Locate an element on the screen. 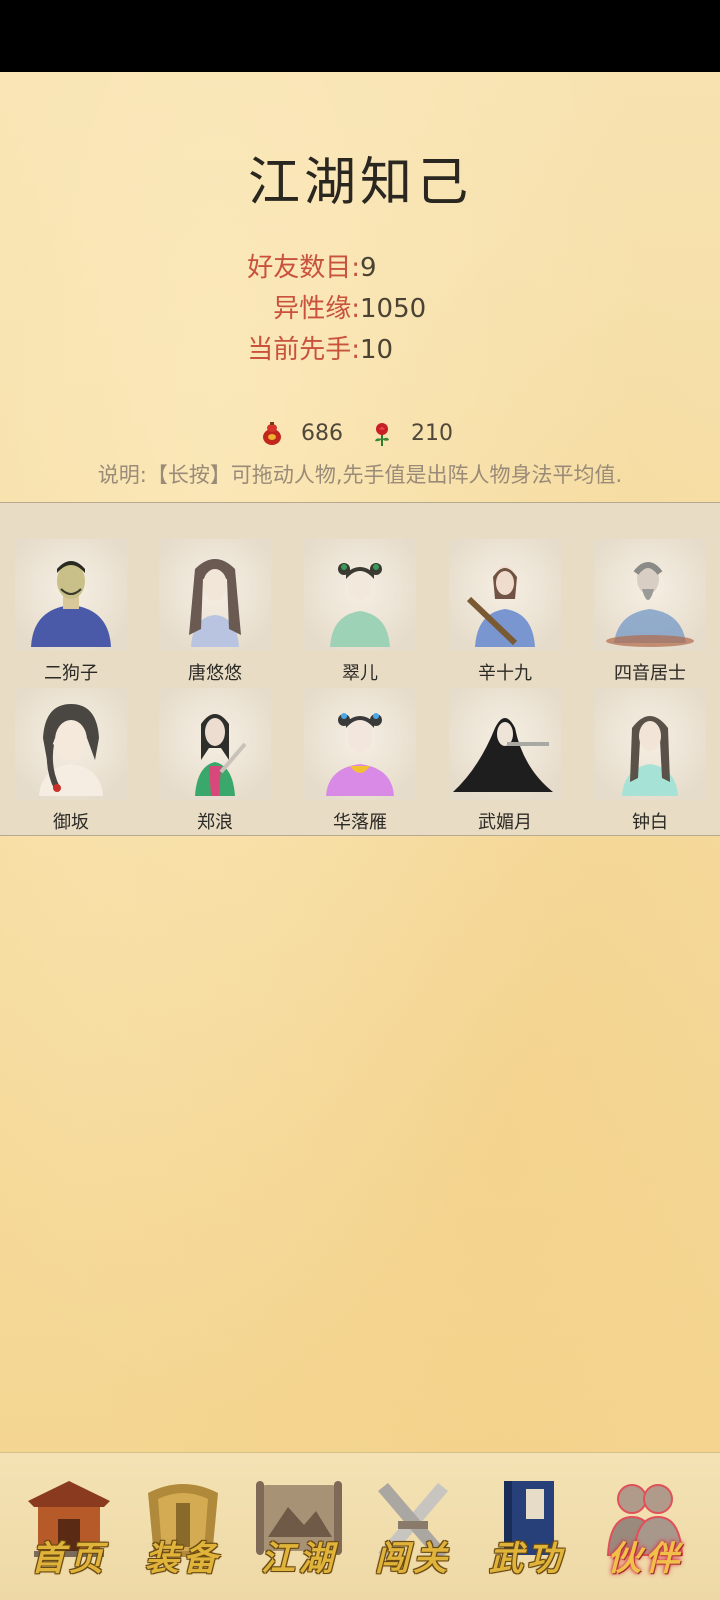 This screenshot has height=1600, width=720. nav-label: 首页 is located at coordinates (69, 1559).